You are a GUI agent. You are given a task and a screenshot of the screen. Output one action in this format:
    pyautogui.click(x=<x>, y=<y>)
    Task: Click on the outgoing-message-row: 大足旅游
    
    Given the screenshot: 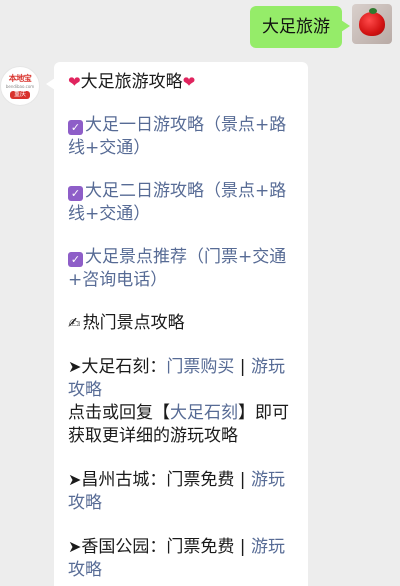 What is the action you would take?
    pyautogui.click(x=321, y=26)
    